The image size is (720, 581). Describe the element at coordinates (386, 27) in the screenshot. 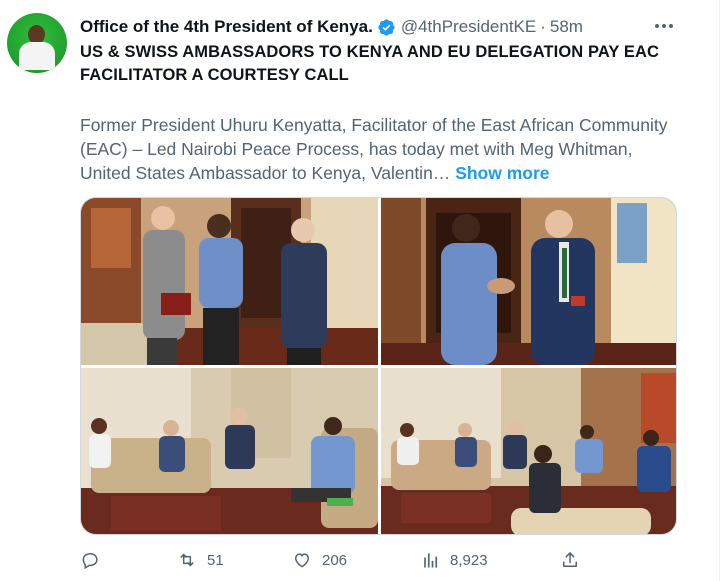

I see `verified-badge-icon` at that location.